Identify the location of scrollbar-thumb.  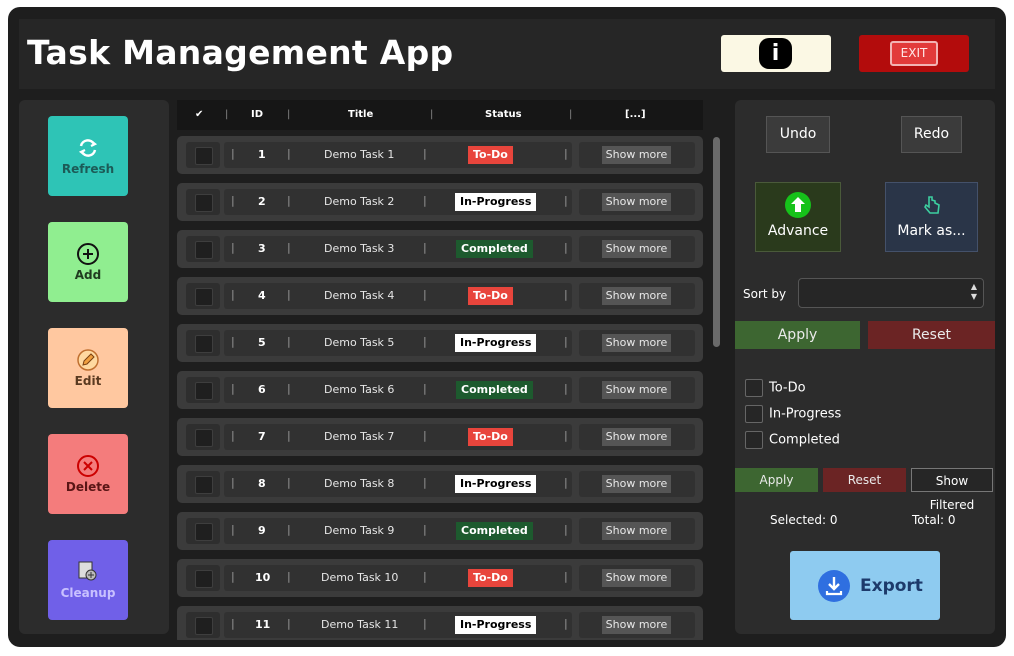
(716, 242).